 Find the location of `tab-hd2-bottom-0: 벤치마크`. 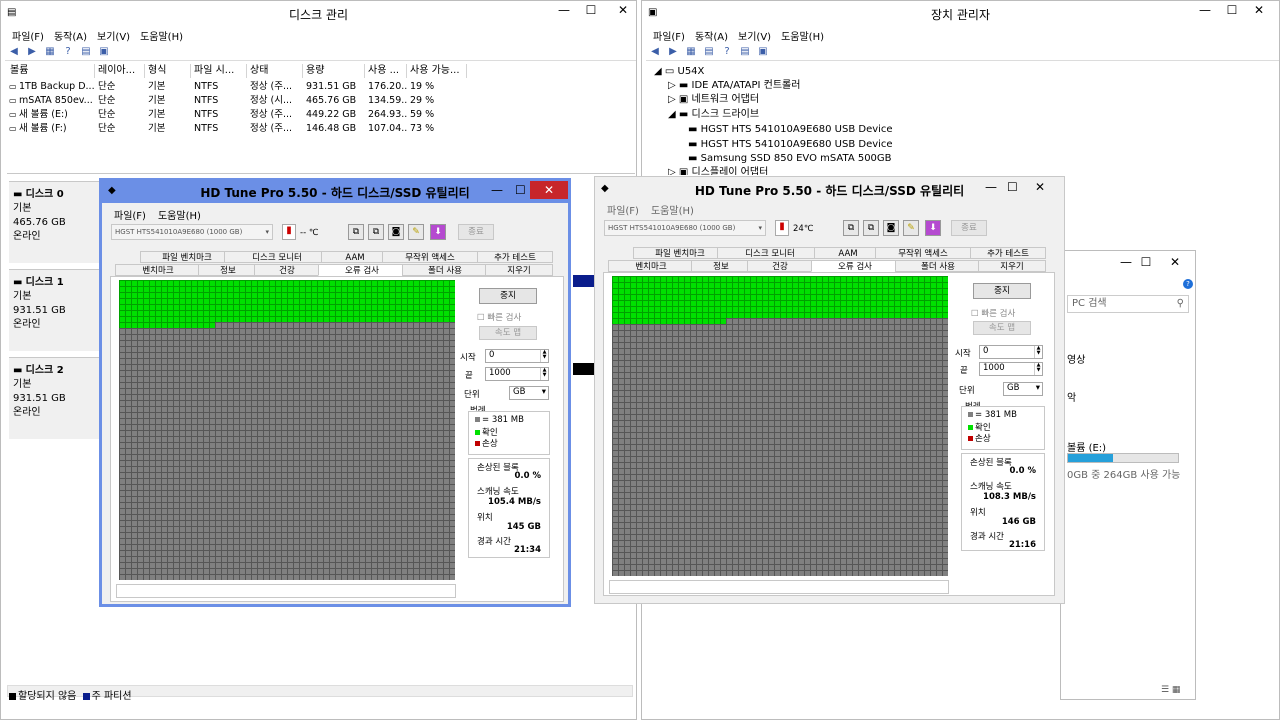

tab-hd2-bottom-0: 벤치마크 is located at coordinates (651, 266).